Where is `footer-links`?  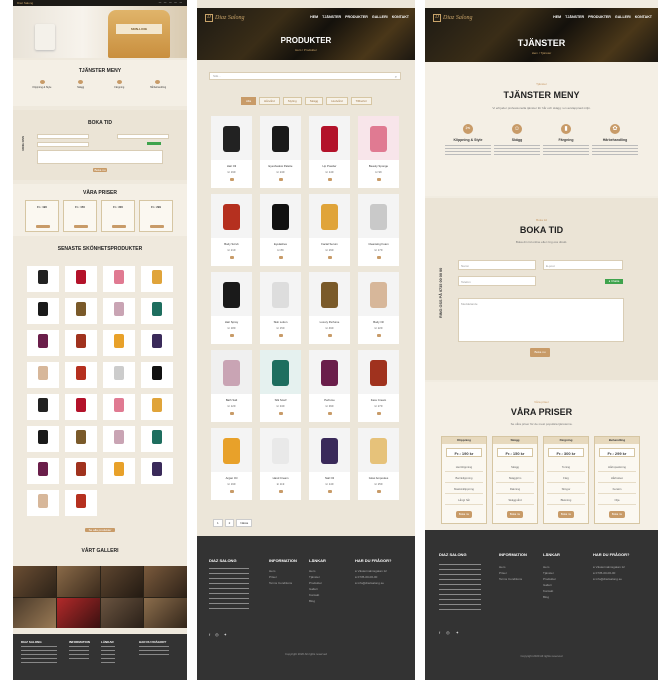 footer-links is located at coordinates (108, 656).